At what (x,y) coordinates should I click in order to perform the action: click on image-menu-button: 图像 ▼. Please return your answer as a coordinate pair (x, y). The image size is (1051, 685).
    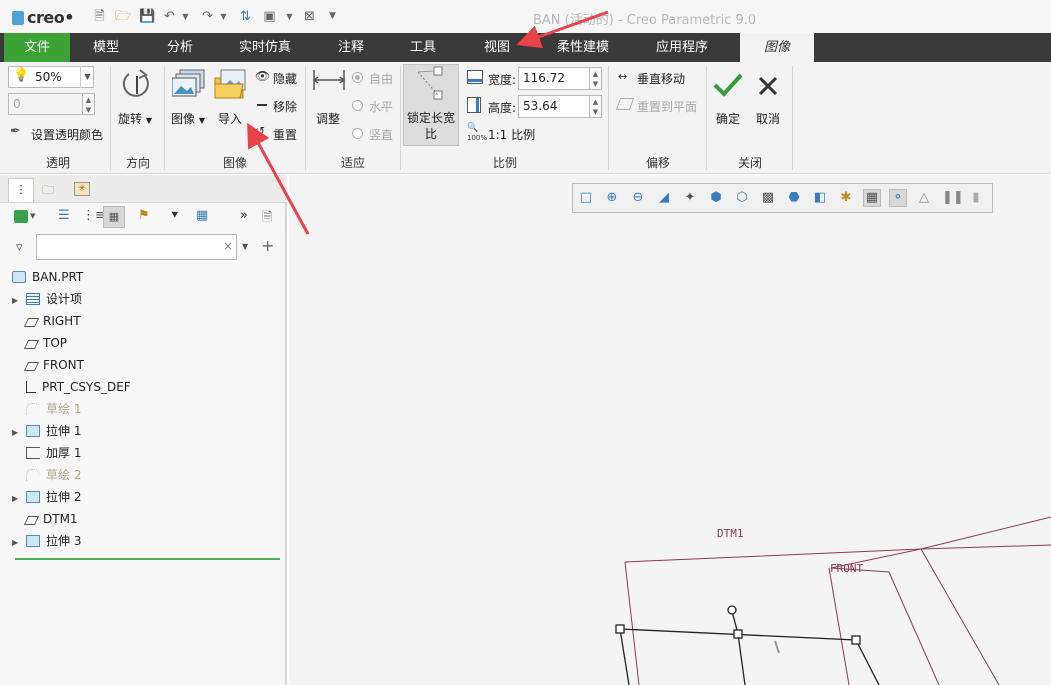
    Looking at the image, I should click on (188, 118).